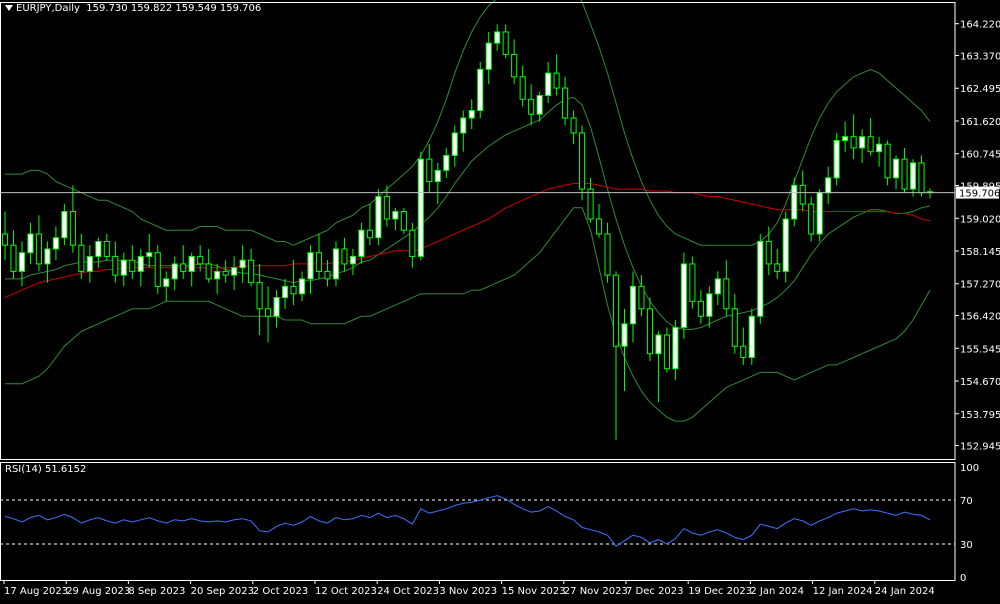 The image size is (1000, 604). What do you see at coordinates (980, 57) in the screenshot?
I see `price-axis-label: 163.370` at bounding box center [980, 57].